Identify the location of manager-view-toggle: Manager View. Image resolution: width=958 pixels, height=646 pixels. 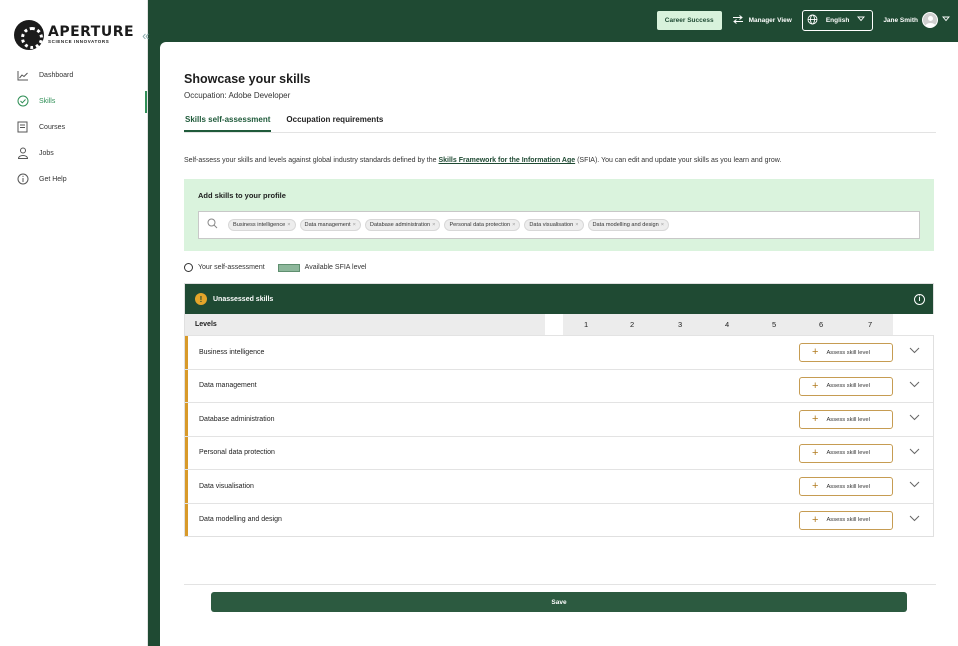
(762, 20).